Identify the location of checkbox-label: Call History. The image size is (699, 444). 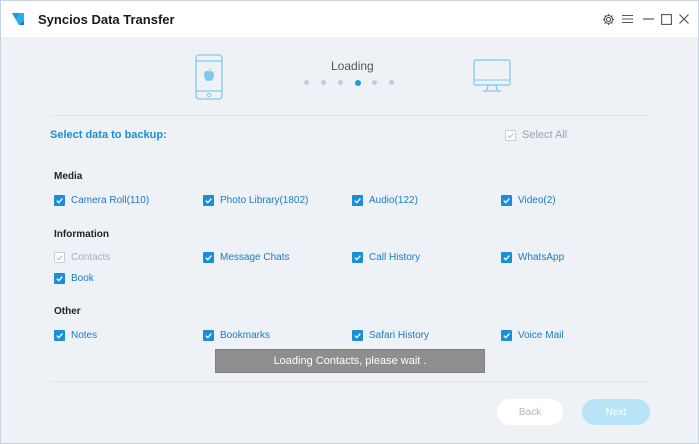
(395, 257).